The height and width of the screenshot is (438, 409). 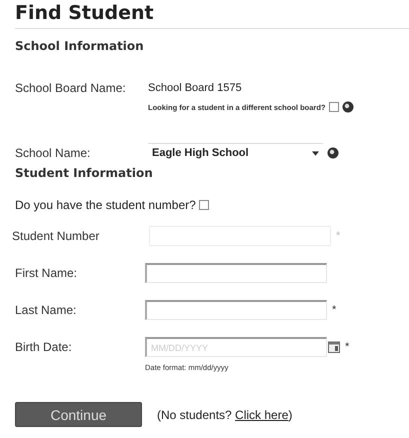 I want to click on page-title: Find Student, so click(x=212, y=15).